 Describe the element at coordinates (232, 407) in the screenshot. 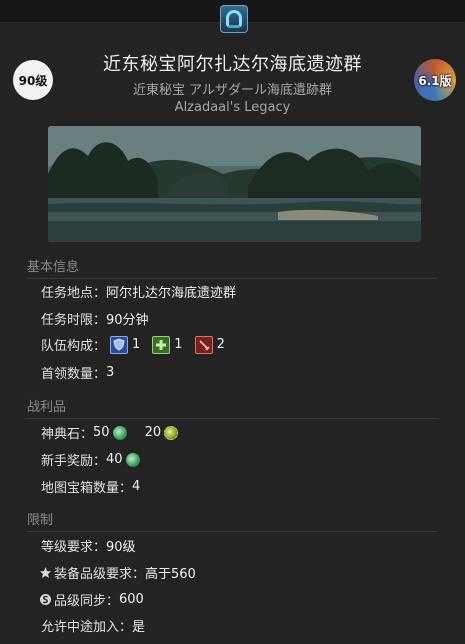

I see `section-heading-loot: 战利品` at that location.